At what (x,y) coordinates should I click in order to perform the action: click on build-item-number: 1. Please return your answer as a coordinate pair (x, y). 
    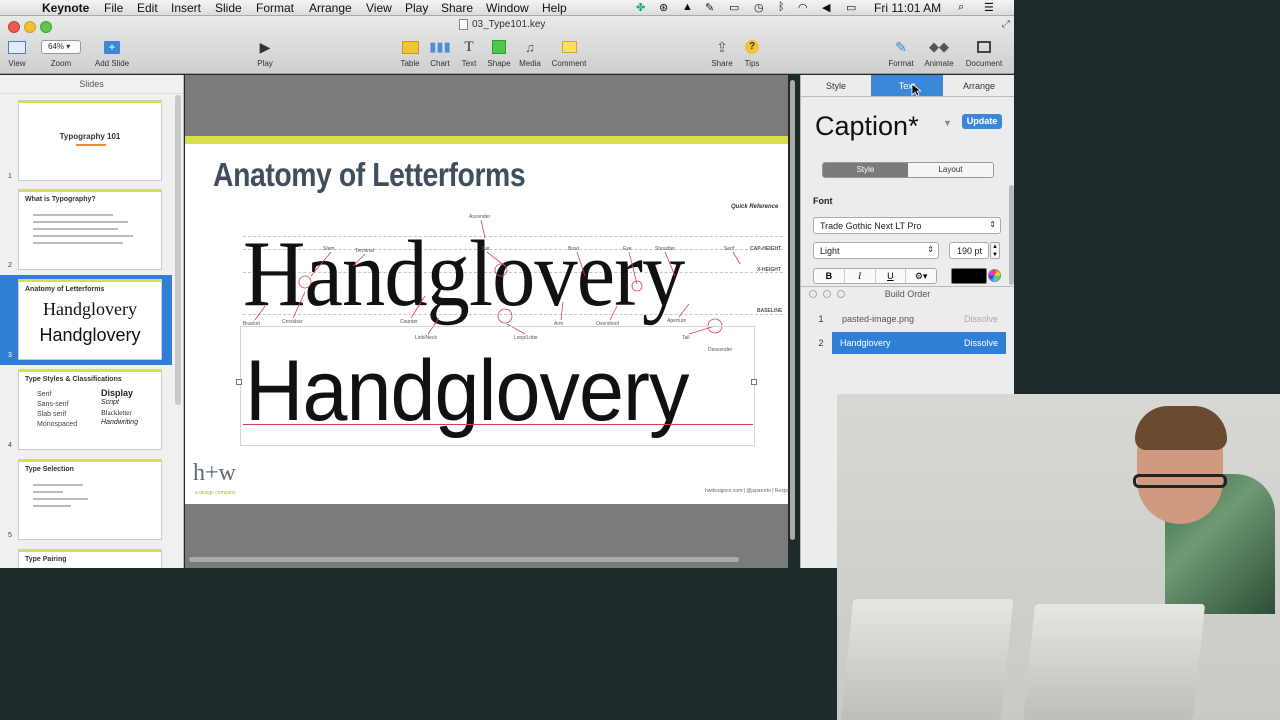
    Looking at the image, I should click on (821, 319).